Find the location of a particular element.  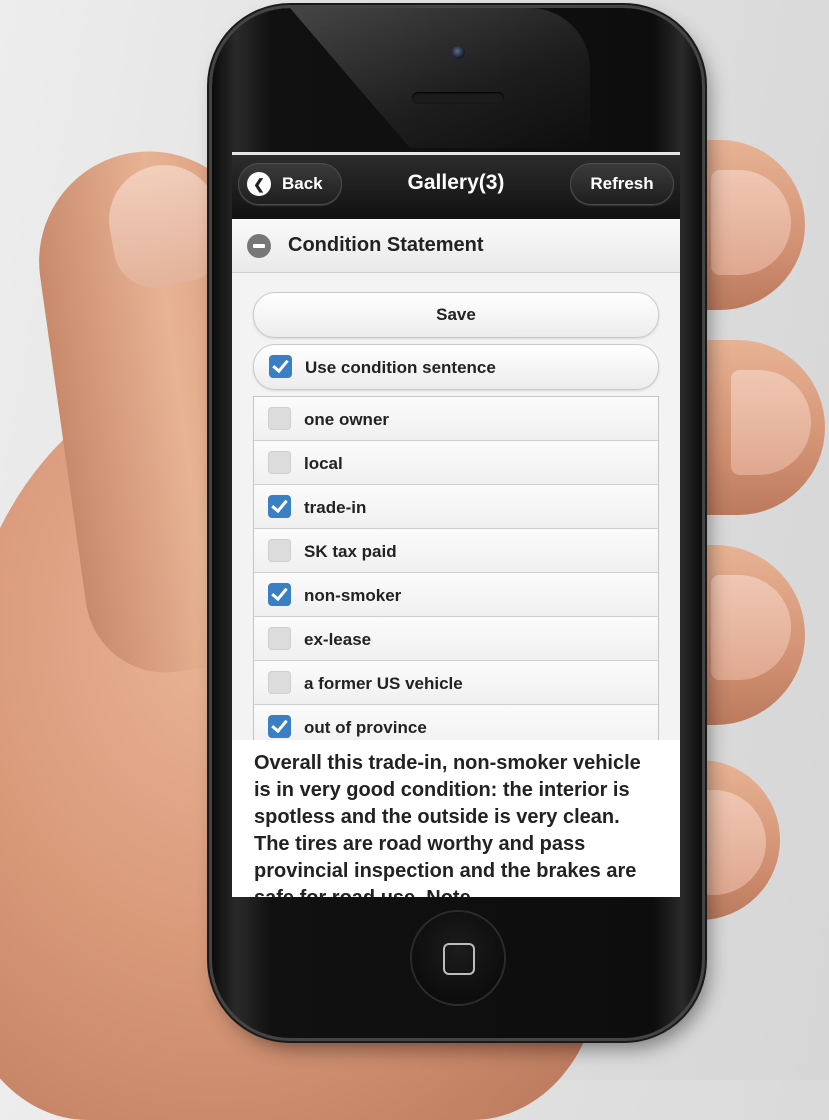

refresh-label: Refresh is located at coordinates (622, 183).